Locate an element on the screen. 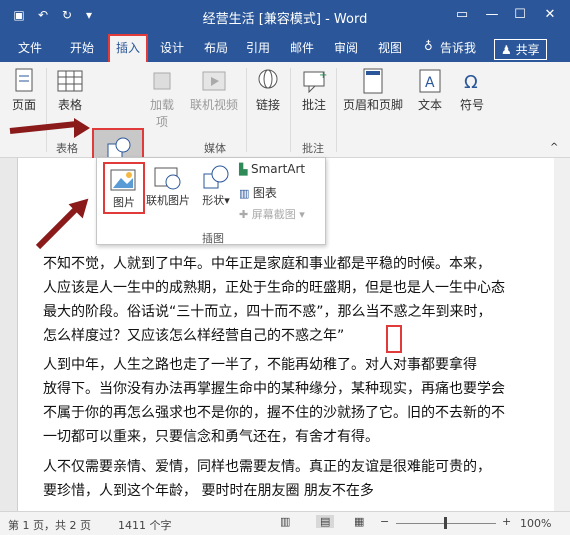  chart-label: 图表 is located at coordinates (264, 193).